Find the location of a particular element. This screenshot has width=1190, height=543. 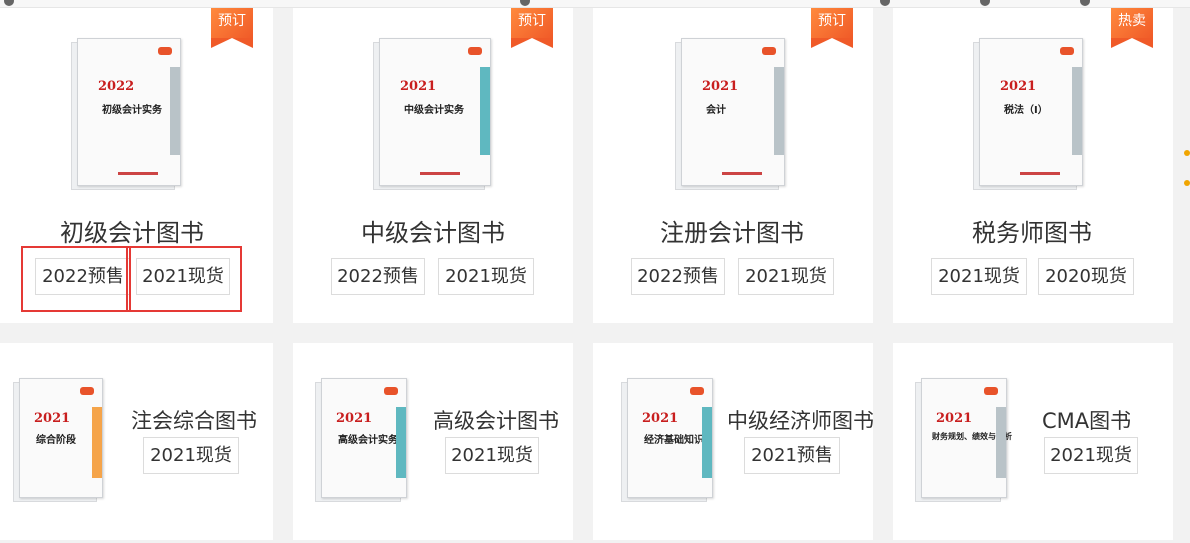

book-cover-image: 2021 高级会计实务 is located at coordinates (361, 440).